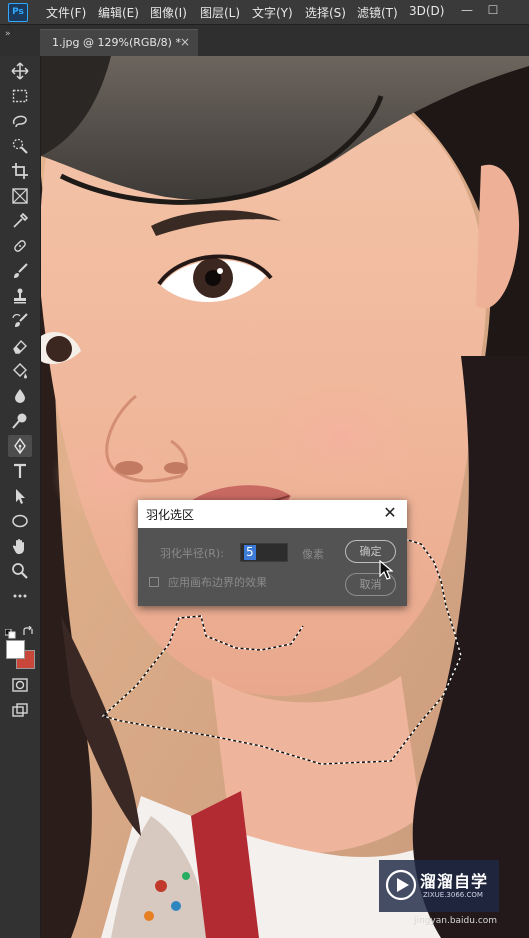 The height and width of the screenshot is (938, 529). Describe the element at coordinates (272, 514) in the screenshot. I see `dialog-titlebar: 羽化选区 ✕` at that location.